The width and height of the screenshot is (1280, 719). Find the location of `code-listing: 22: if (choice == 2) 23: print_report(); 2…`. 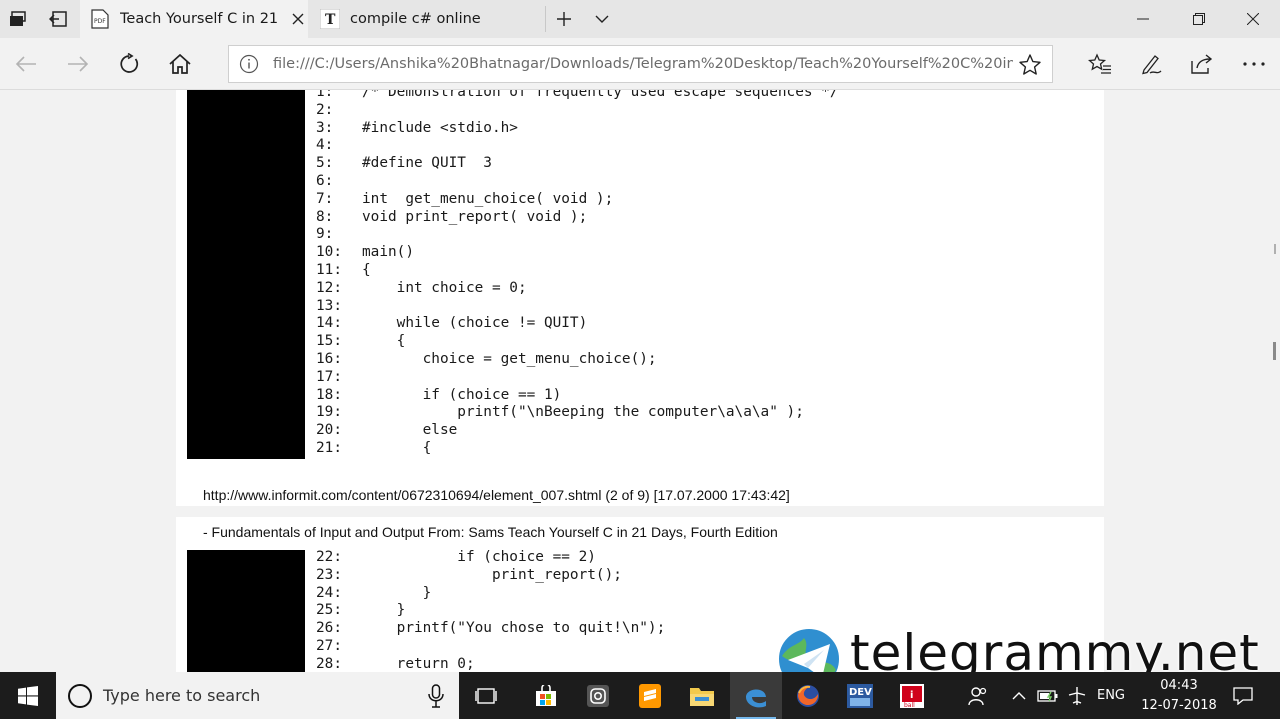

code-listing: 22: if (choice == 2) 23: print_report(); 2… is located at coordinates (490, 610).